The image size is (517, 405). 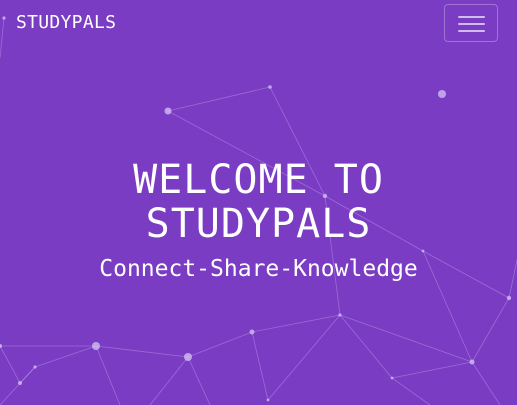 I want to click on hamburger-menu-icon, so click(x=471, y=24).